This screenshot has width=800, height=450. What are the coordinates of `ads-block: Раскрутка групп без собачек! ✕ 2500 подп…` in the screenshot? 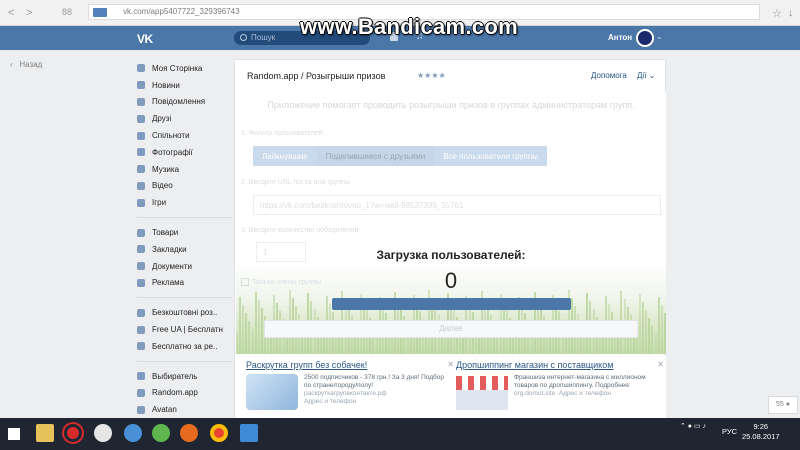 It's located at (451, 387).